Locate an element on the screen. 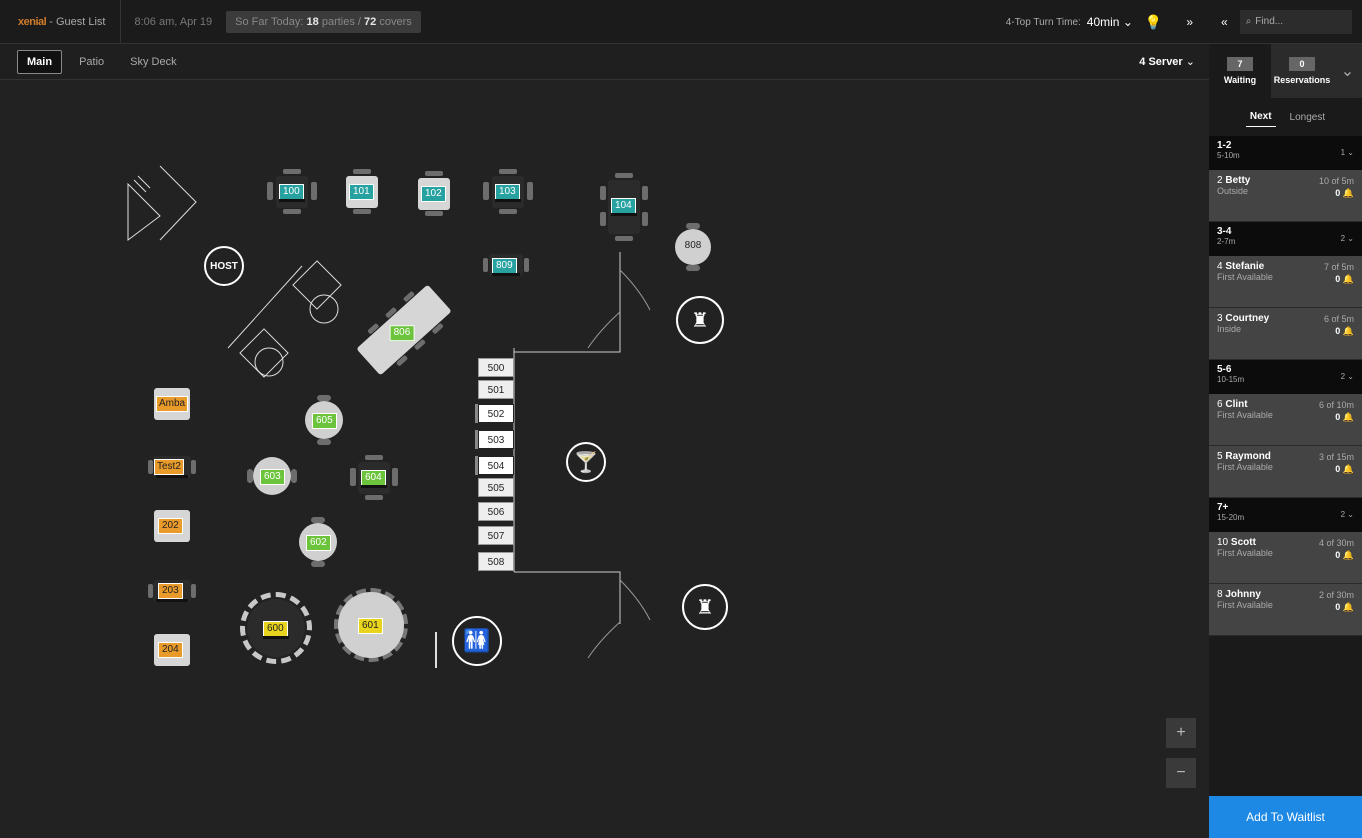  table-amba: Amba is located at coordinates (172, 404).